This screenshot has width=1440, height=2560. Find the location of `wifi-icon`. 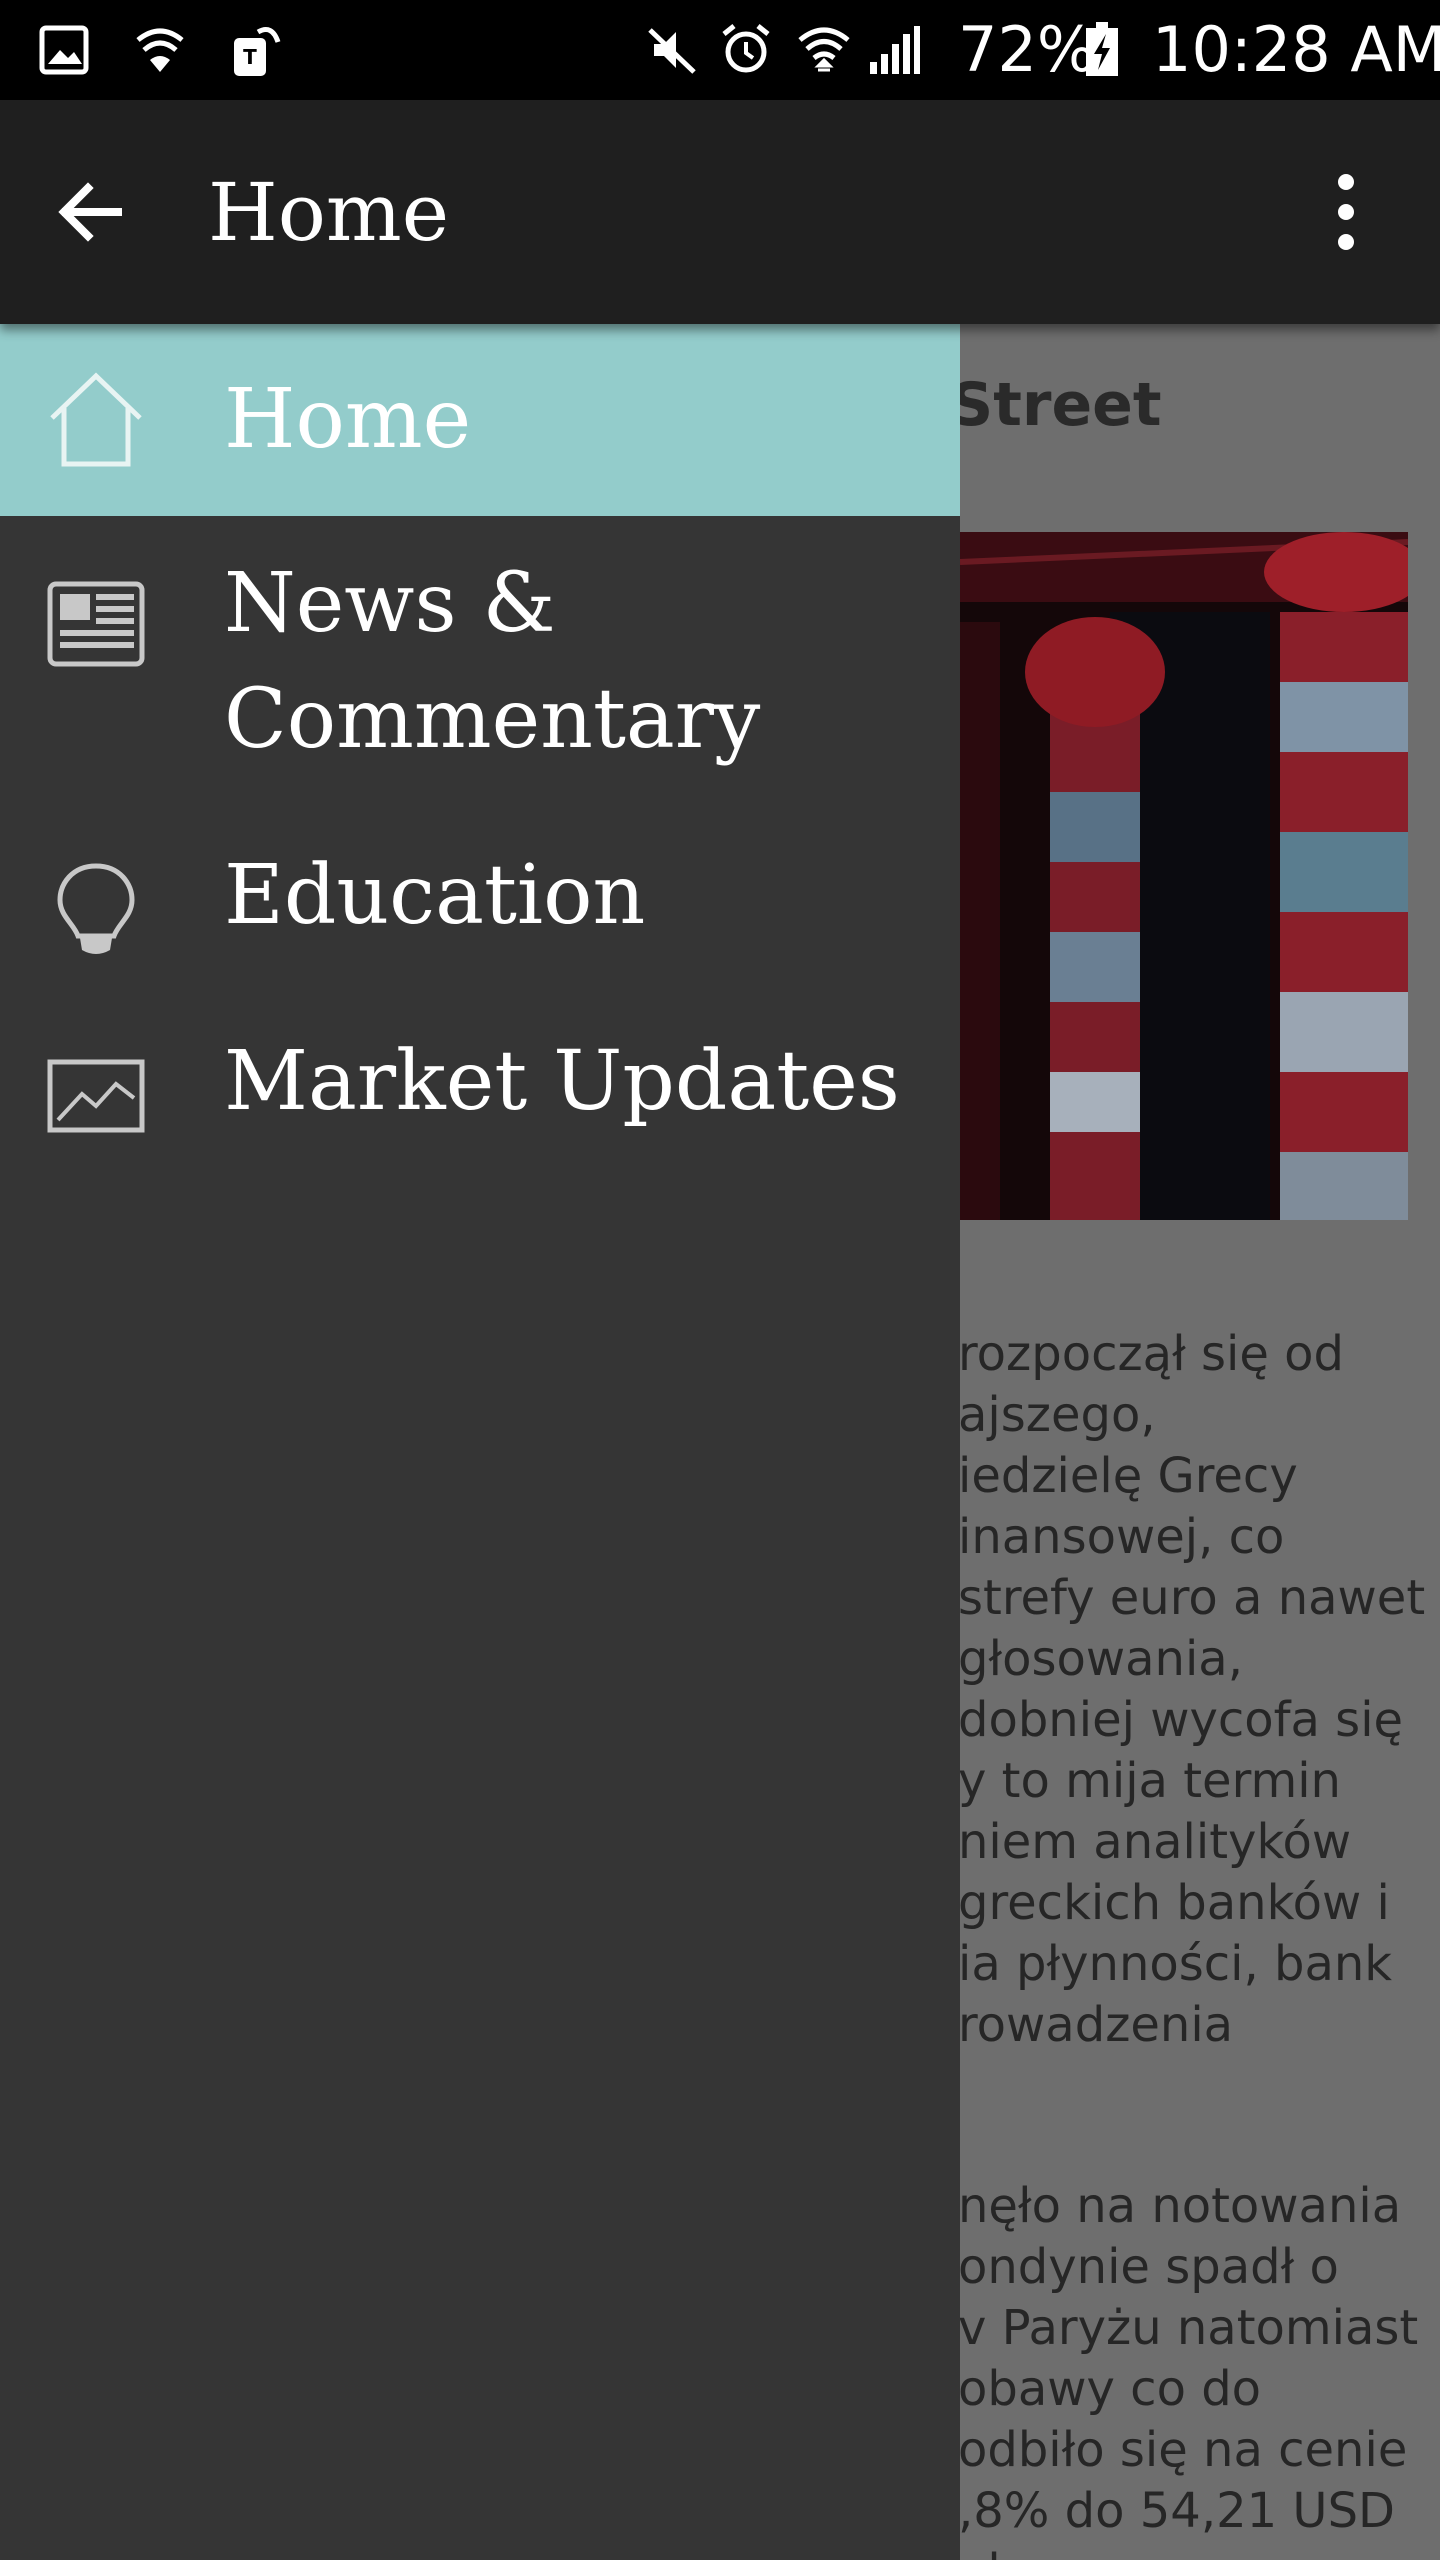

wifi-icon is located at coordinates (824, 49).